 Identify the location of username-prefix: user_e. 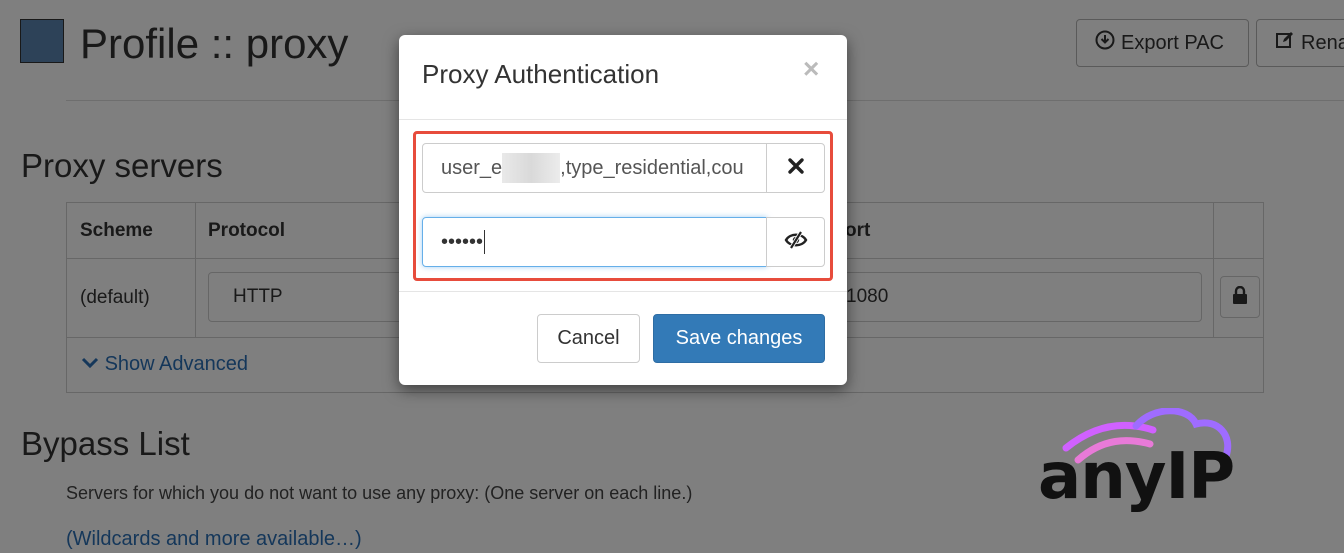
(472, 167).